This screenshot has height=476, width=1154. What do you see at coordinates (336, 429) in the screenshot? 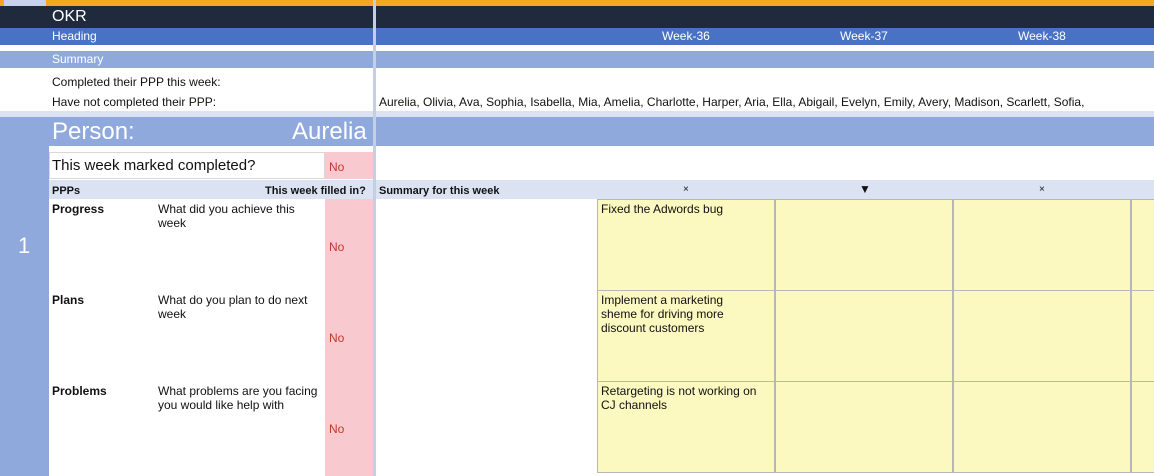
I see `row-filled-problems: No` at bounding box center [336, 429].